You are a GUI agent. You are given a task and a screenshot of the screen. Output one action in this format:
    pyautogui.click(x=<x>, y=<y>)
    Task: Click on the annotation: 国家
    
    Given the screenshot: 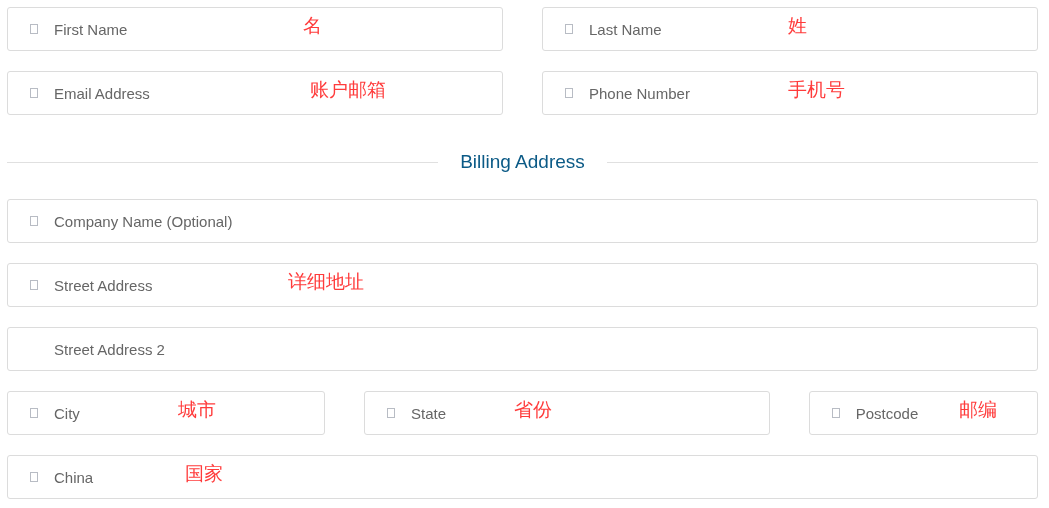 What is the action you would take?
    pyautogui.click(x=204, y=473)
    